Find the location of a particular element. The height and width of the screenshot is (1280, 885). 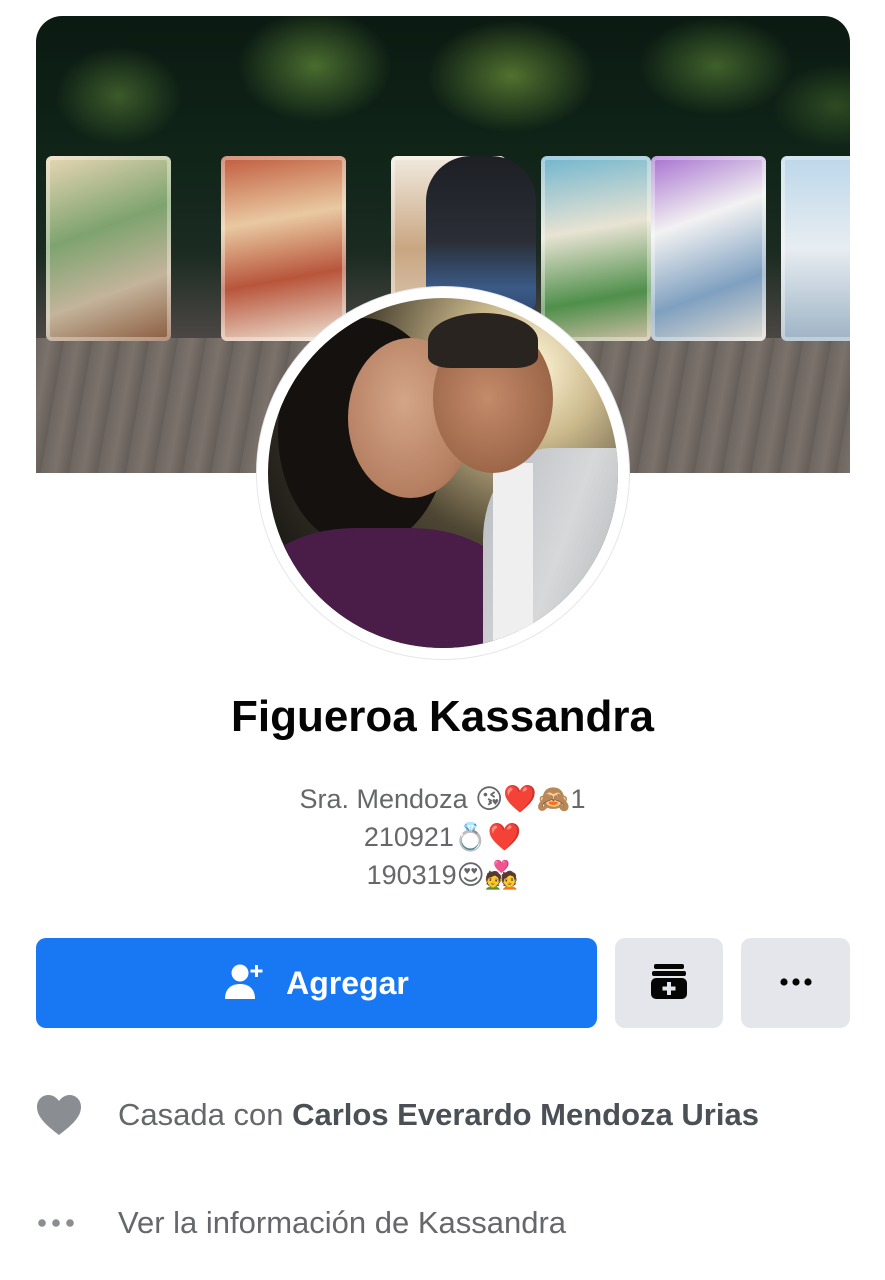

bio-line: 210921💍❤️ is located at coordinates (442, 837).